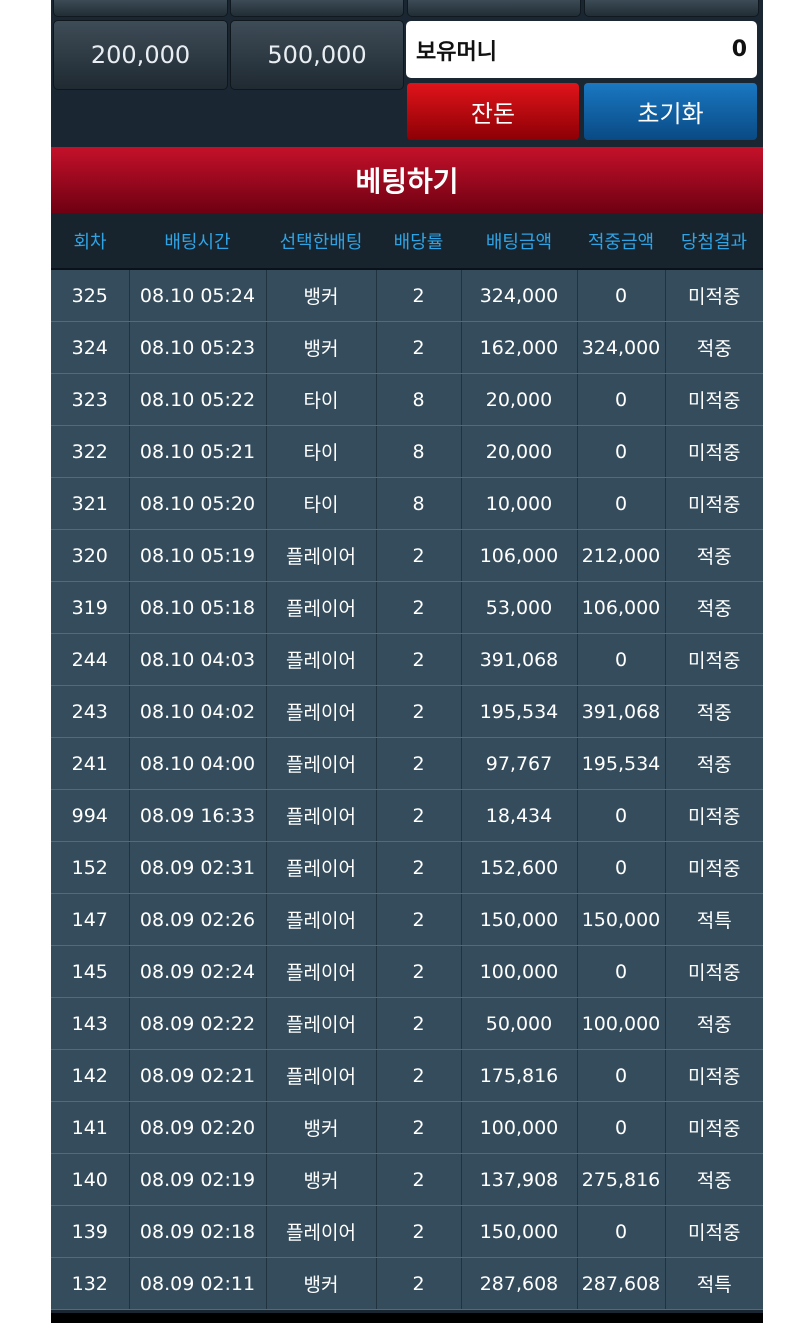 The width and height of the screenshot is (800, 1323). What do you see at coordinates (456, 52) in the screenshot?
I see `money-label: 보유머니` at bounding box center [456, 52].